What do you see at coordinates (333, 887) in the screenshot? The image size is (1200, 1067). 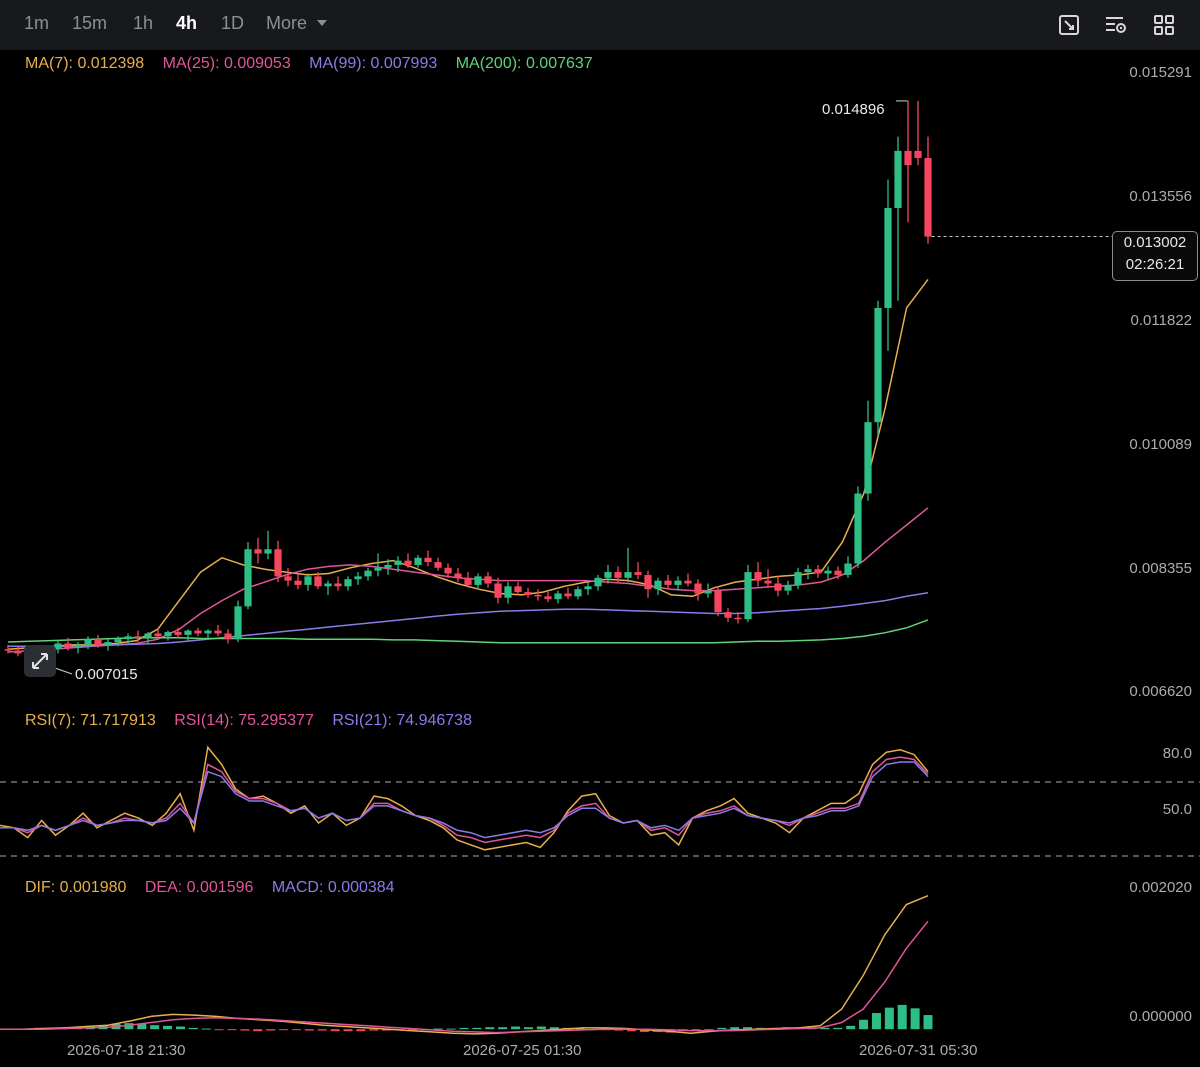 I see `macd-value-legend: MACD: 0.000384` at bounding box center [333, 887].